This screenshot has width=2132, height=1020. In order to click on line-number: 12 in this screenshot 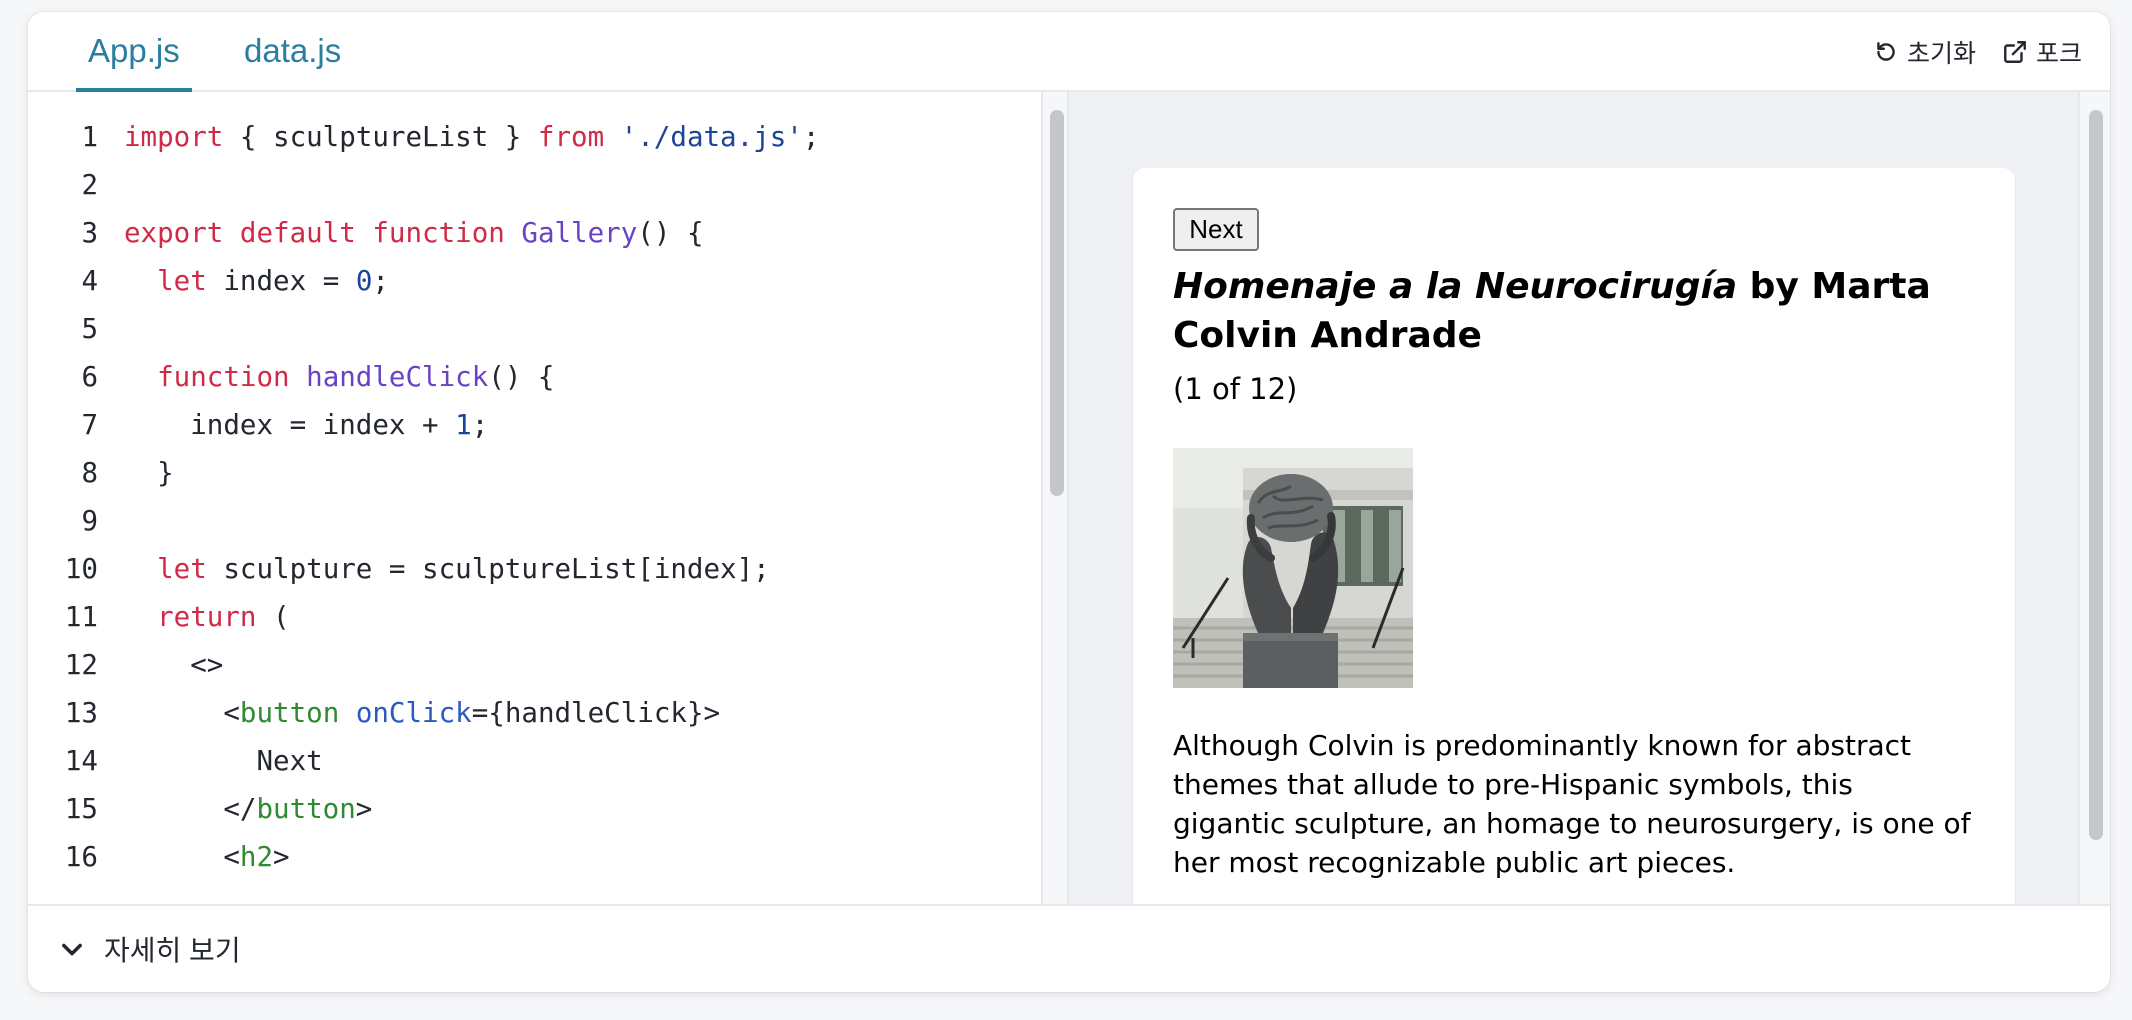, I will do `click(81, 665)`.